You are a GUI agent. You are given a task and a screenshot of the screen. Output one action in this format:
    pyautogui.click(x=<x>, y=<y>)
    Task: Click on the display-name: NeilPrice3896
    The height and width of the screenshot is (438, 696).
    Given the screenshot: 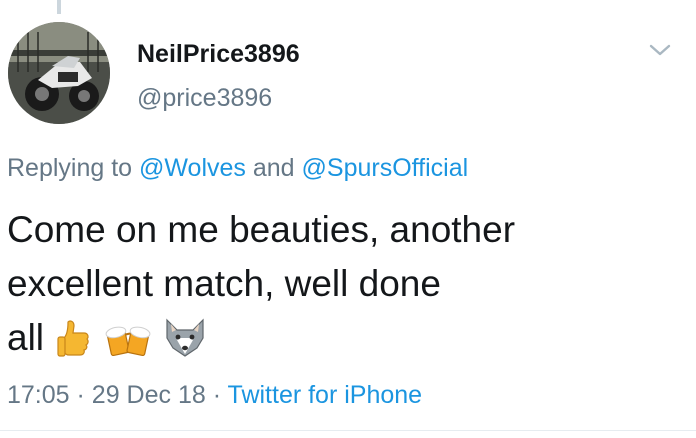 What is the action you would take?
    pyautogui.click(x=218, y=54)
    